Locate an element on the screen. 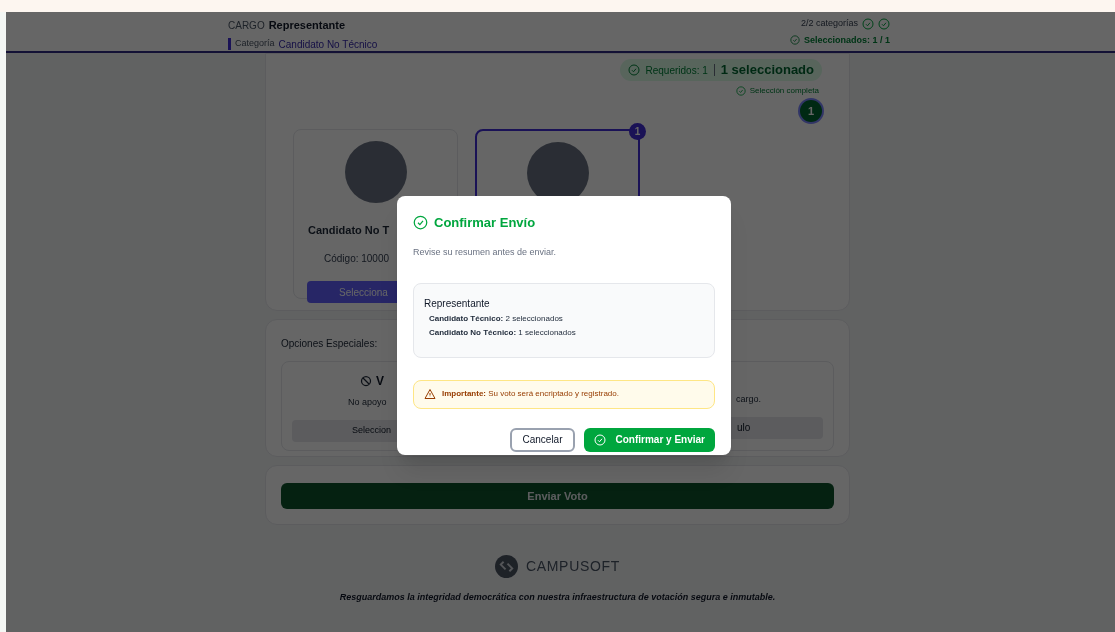 The width and height of the screenshot is (1115, 632). special-options-title: Opciones Especiales: is located at coordinates (329, 343).